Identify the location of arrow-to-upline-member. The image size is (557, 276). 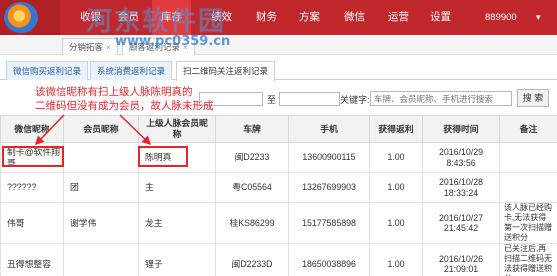
(135, 130).